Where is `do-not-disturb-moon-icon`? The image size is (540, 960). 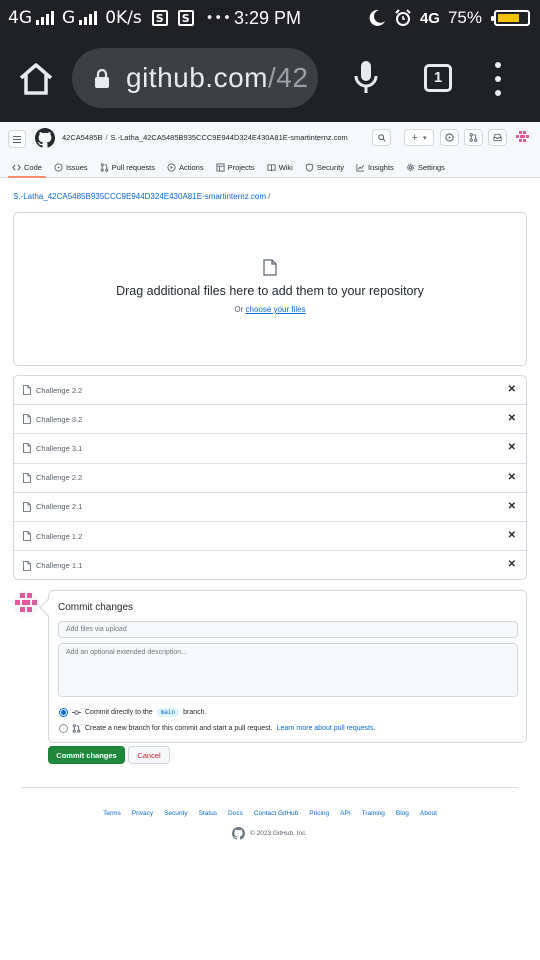 do-not-disturb-moon-icon is located at coordinates (377, 17).